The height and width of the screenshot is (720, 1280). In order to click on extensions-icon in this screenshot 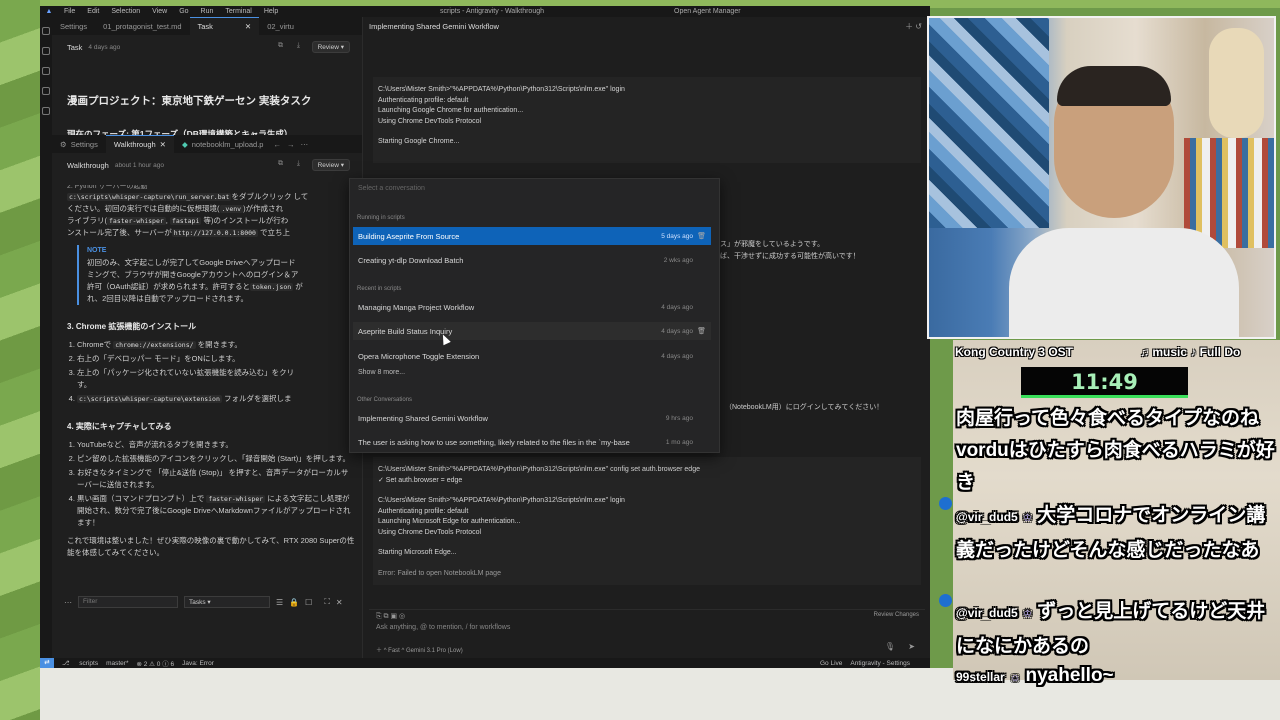, I will do `click(46, 111)`.